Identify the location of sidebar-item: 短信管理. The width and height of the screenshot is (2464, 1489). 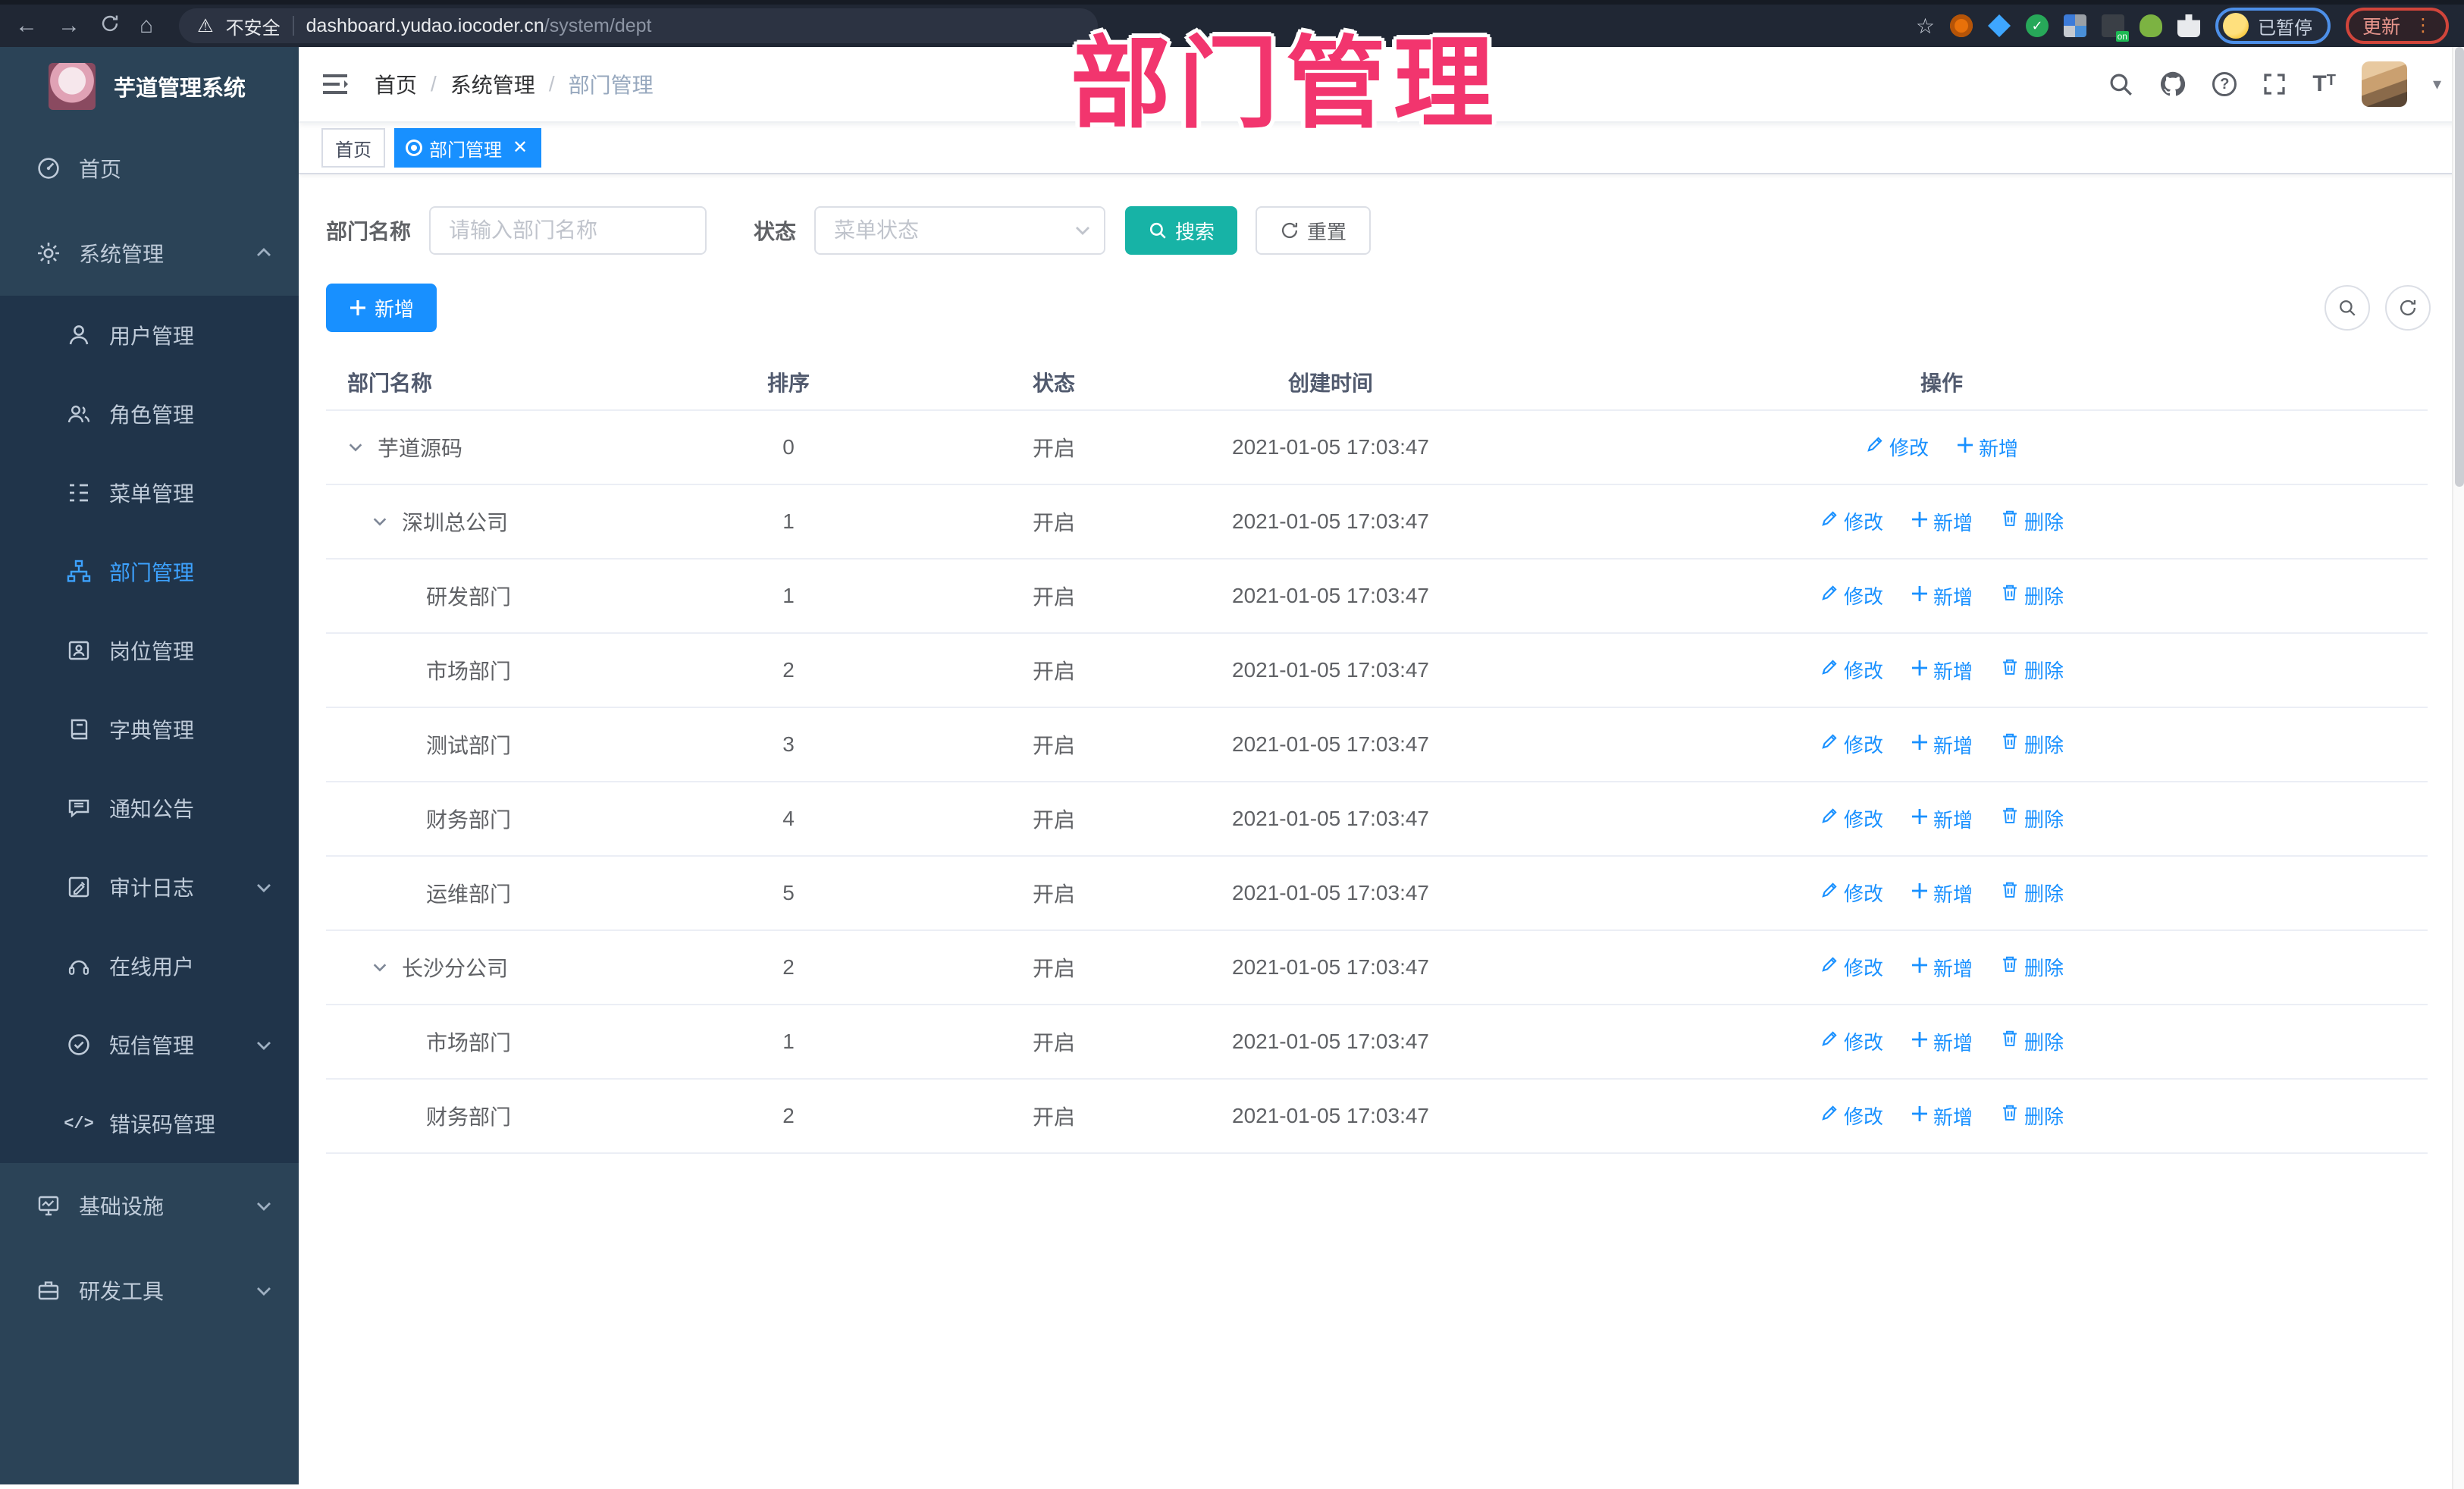
(150, 1044).